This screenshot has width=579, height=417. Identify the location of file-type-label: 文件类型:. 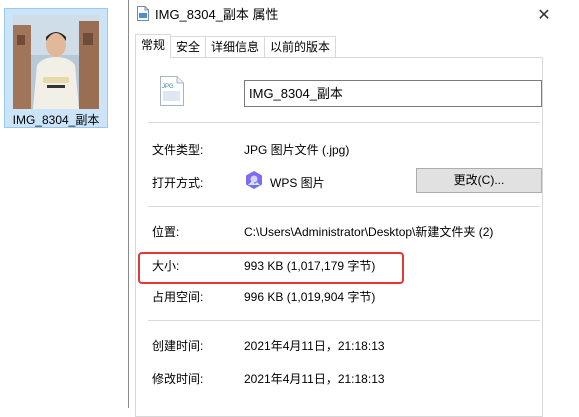
(178, 150).